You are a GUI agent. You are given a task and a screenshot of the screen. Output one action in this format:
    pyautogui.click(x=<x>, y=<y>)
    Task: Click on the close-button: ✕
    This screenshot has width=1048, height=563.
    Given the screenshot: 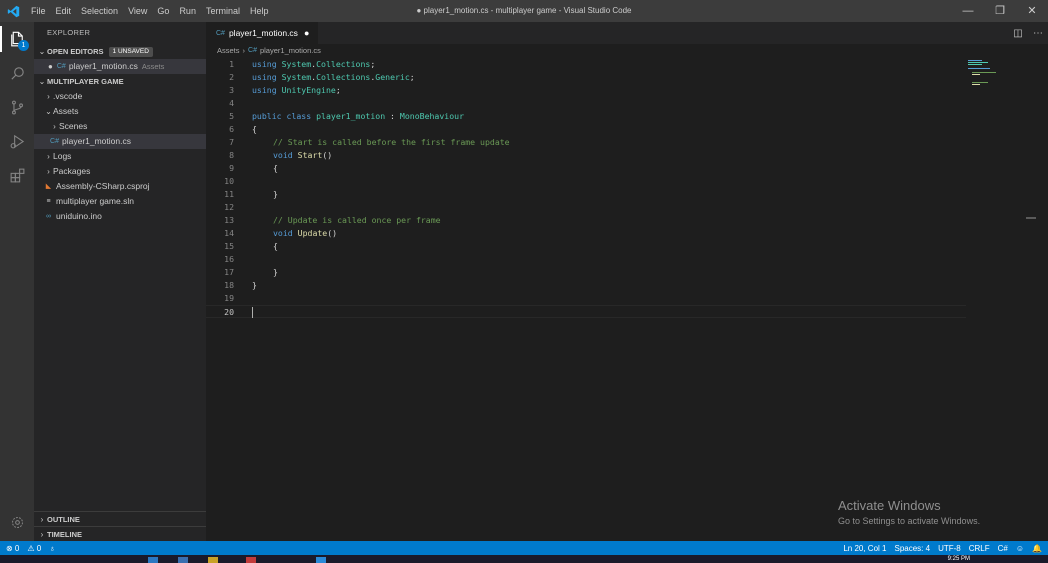 What is the action you would take?
    pyautogui.click(x=1032, y=11)
    